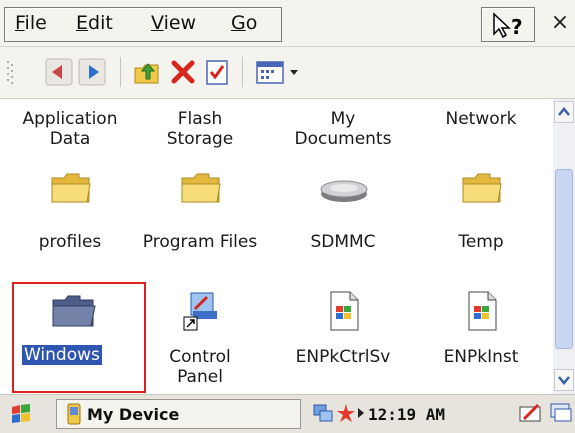  Describe the element at coordinates (173, 23) in the screenshot. I see `menu-view: View` at that location.